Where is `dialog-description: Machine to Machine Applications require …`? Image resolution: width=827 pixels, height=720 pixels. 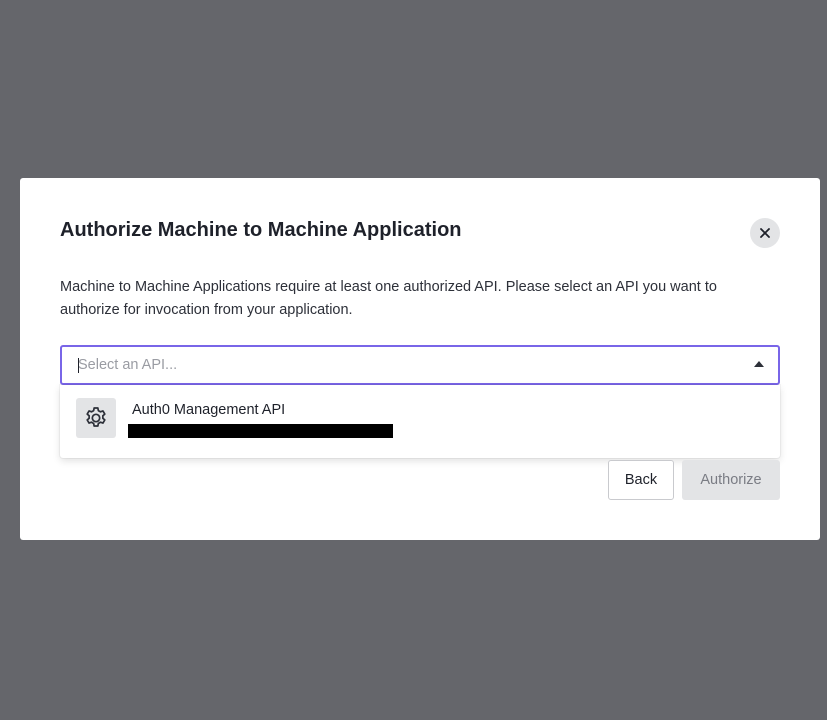
dialog-description: Machine to Machine Applications require … is located at coordinates (388, 298).